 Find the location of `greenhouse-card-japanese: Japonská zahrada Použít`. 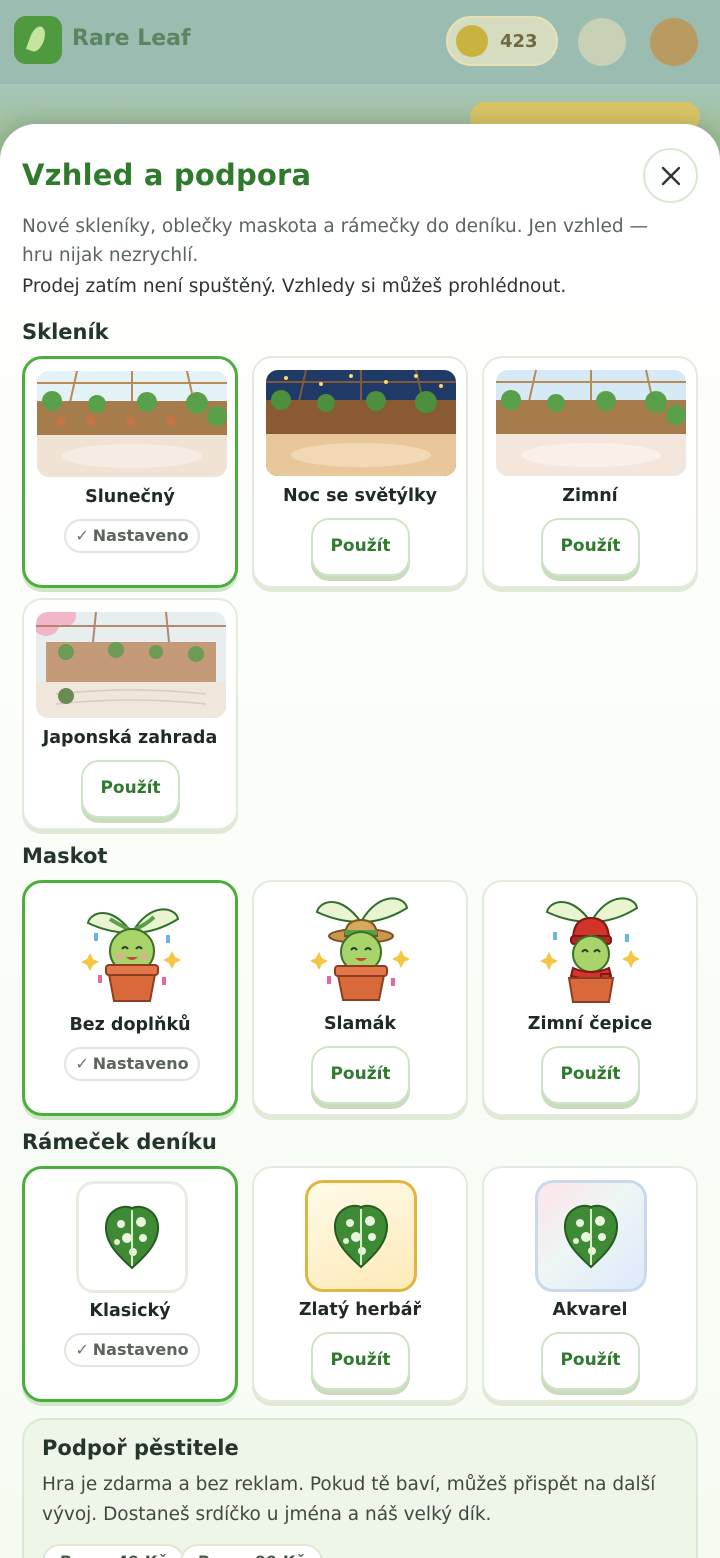

greenhouse-card-japanese: Japonská zahrada Použít is located at coordinates (130, 714).